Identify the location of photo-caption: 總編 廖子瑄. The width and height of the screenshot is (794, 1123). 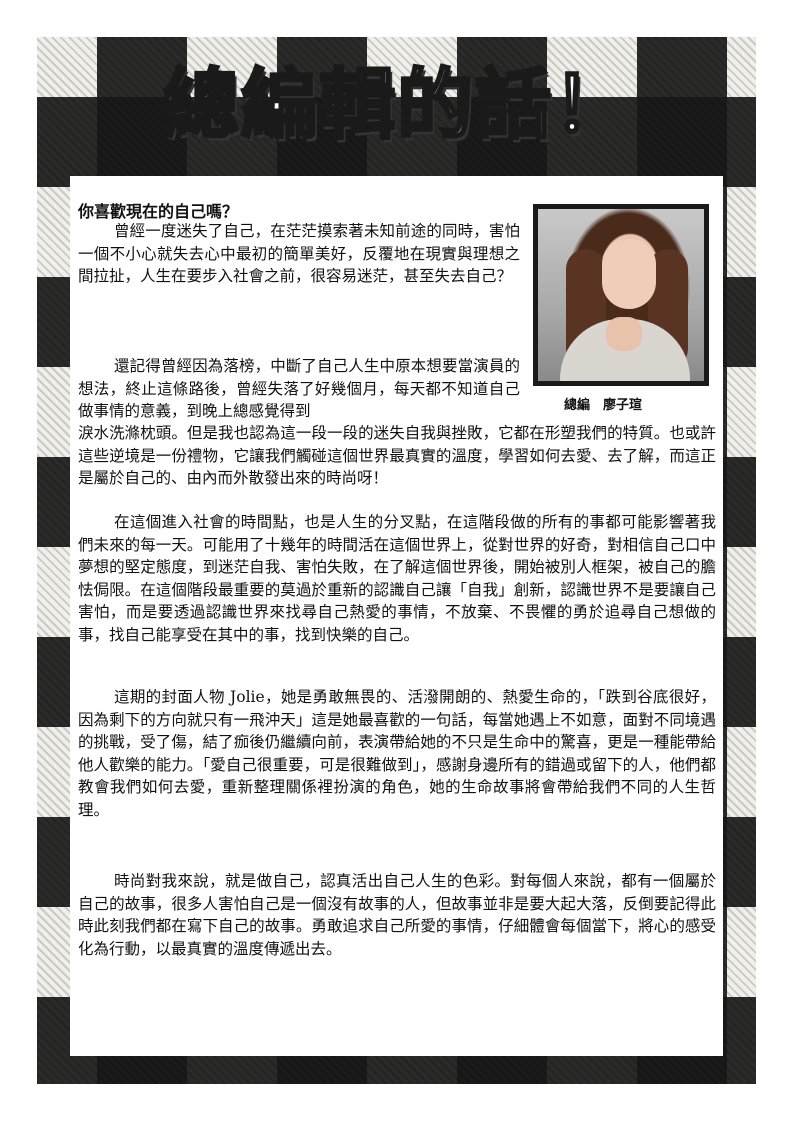
(603, 405).